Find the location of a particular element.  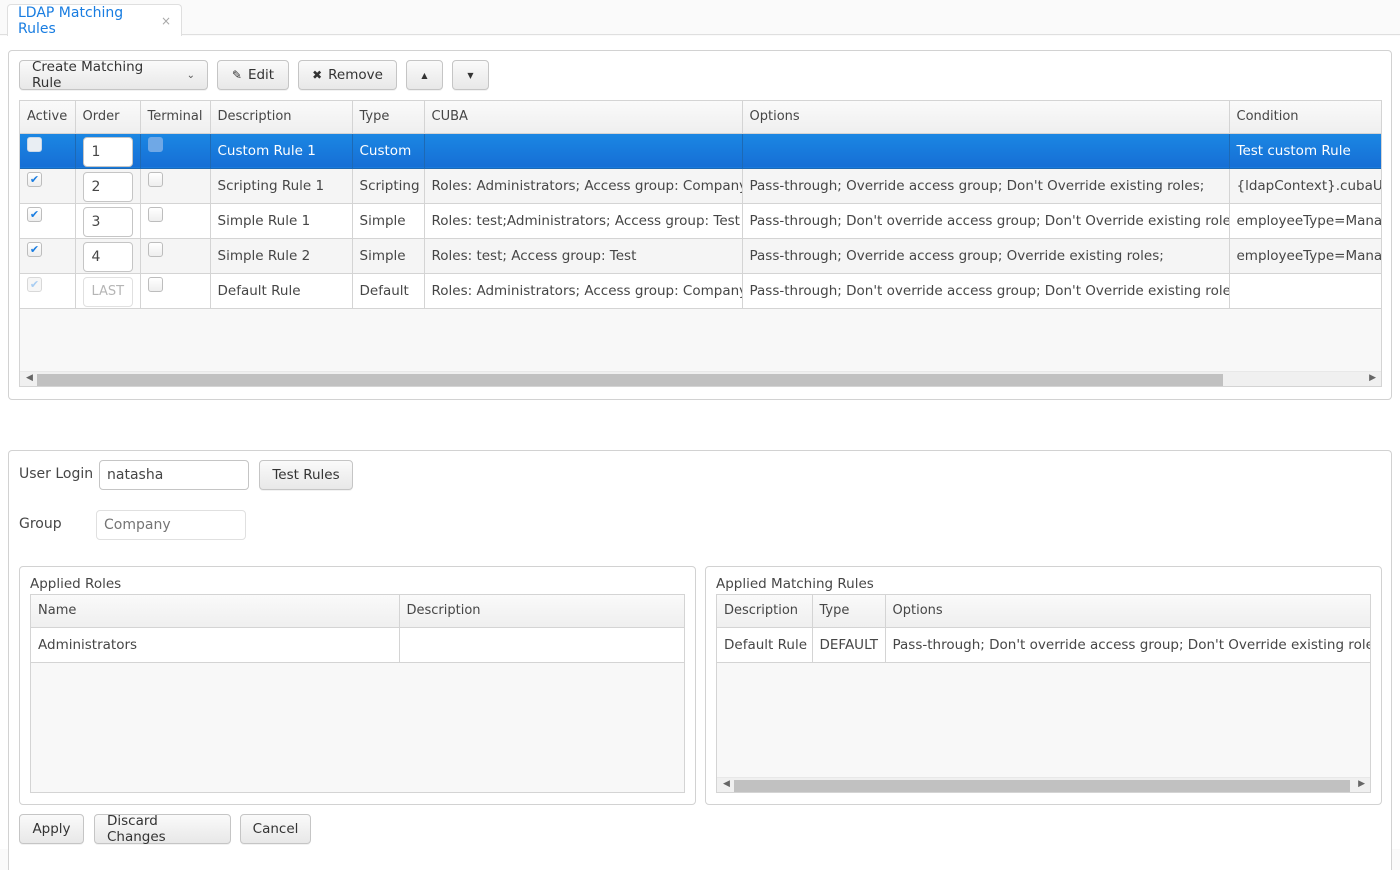

x-icon: ✖ is located at coordinates (317, 75).